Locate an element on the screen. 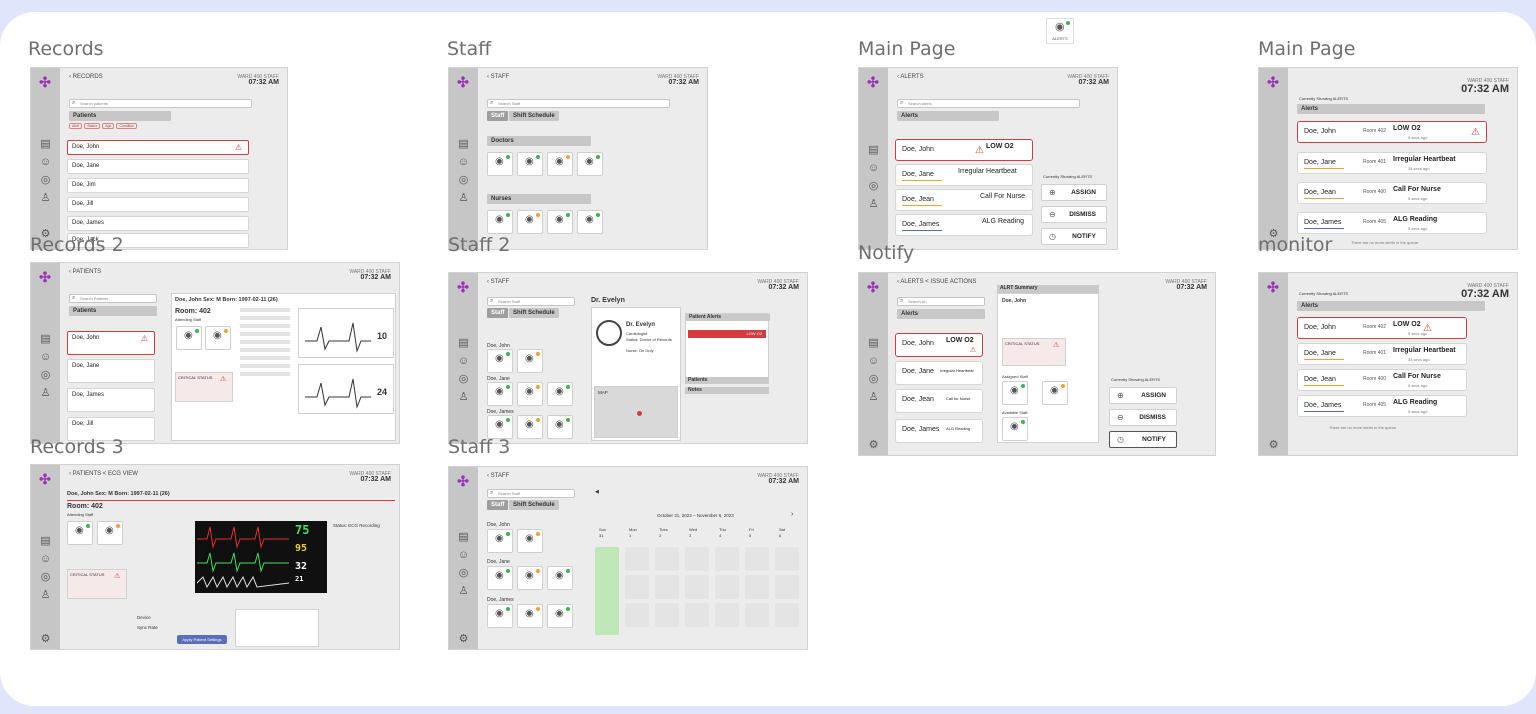 The width and height of the screenshot is (1536, 714). filter-chip: Alert is located at coordinates (76, 126).